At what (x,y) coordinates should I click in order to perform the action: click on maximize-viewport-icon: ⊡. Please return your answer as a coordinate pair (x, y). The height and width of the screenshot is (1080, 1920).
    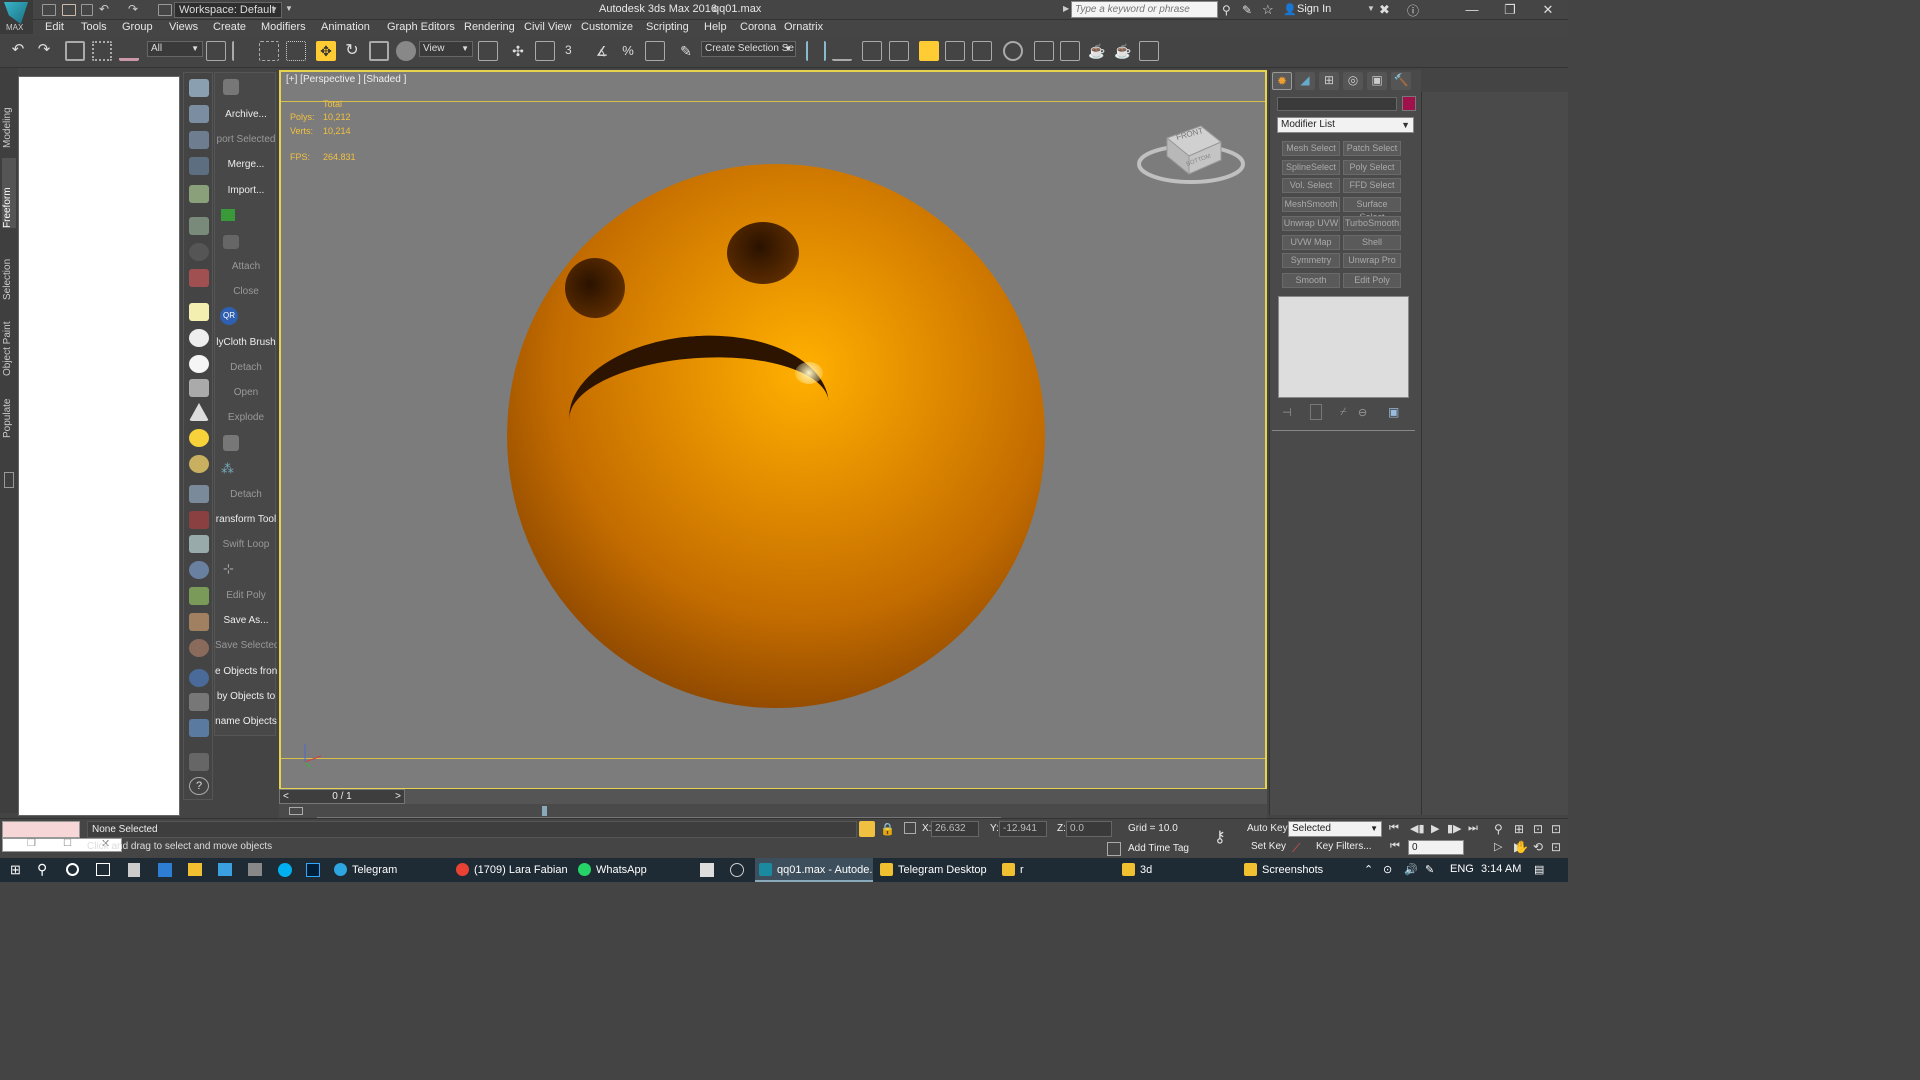
    Looking at the image, I should click on (1556, 847).